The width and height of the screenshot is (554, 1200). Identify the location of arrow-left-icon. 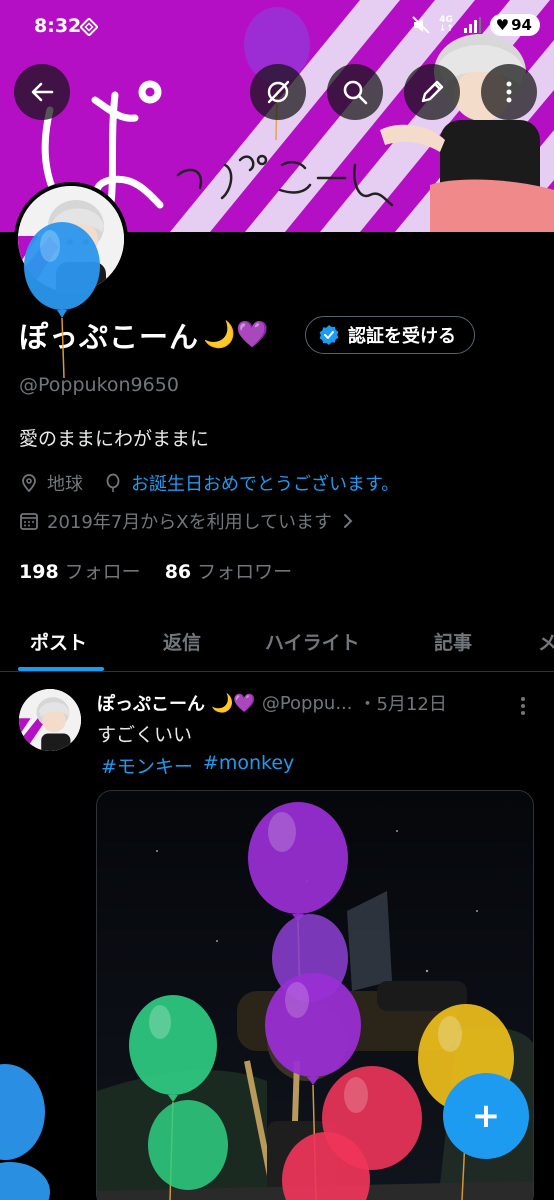
(42, 92).